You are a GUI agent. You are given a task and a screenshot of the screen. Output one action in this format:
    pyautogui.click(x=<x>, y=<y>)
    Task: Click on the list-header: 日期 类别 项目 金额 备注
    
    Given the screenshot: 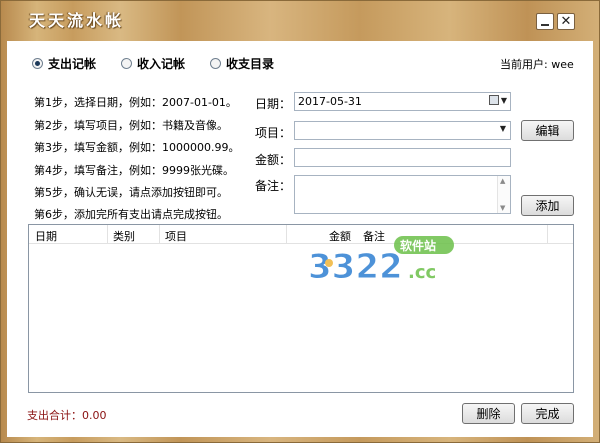 What is the action you would take?
    pyautogui.click(x=301, y=234)
    